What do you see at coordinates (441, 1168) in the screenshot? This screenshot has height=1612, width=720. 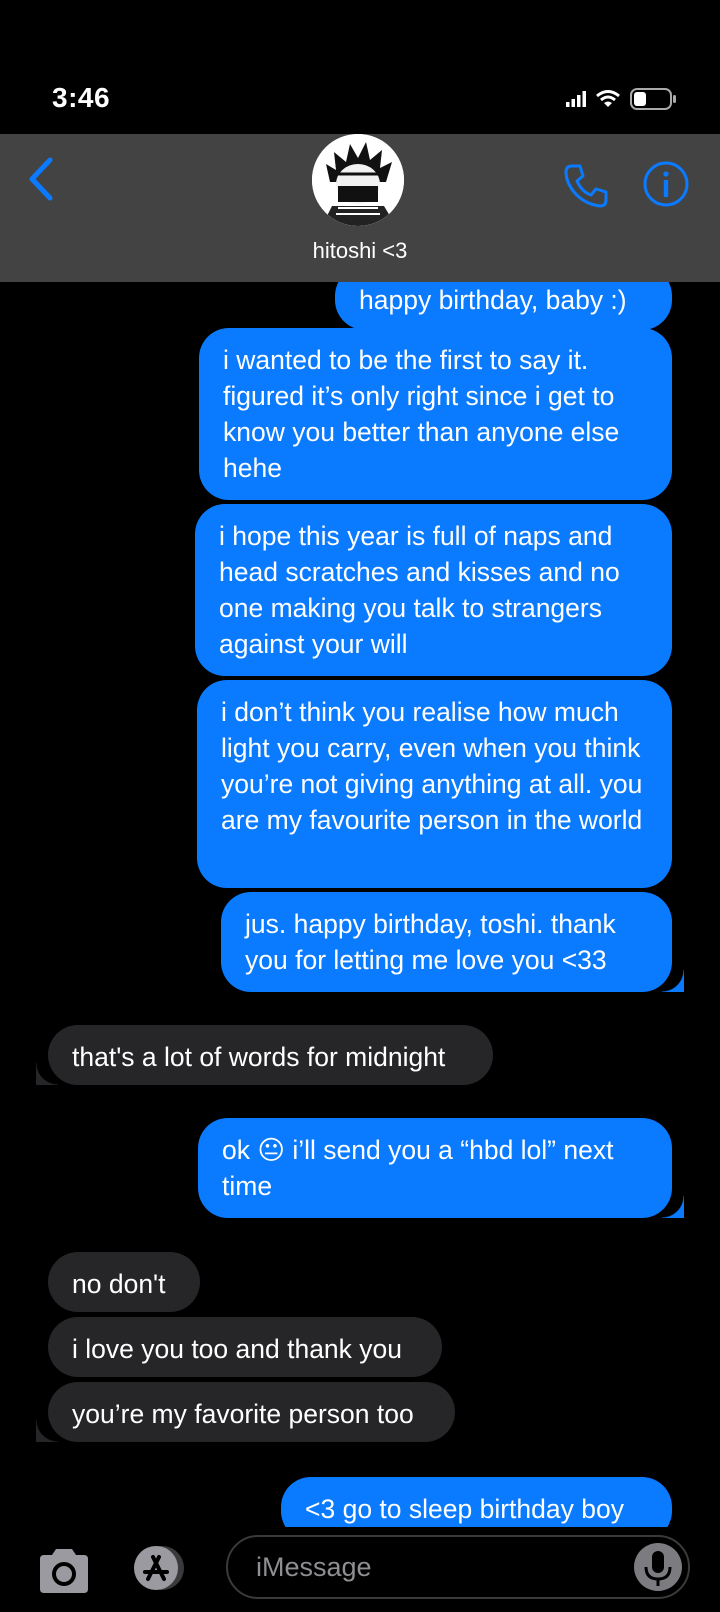 I see `message-bubble-sent: ok 😐 i’ll send you a “hbd lol” next time` at bounding box center [441, 1168].